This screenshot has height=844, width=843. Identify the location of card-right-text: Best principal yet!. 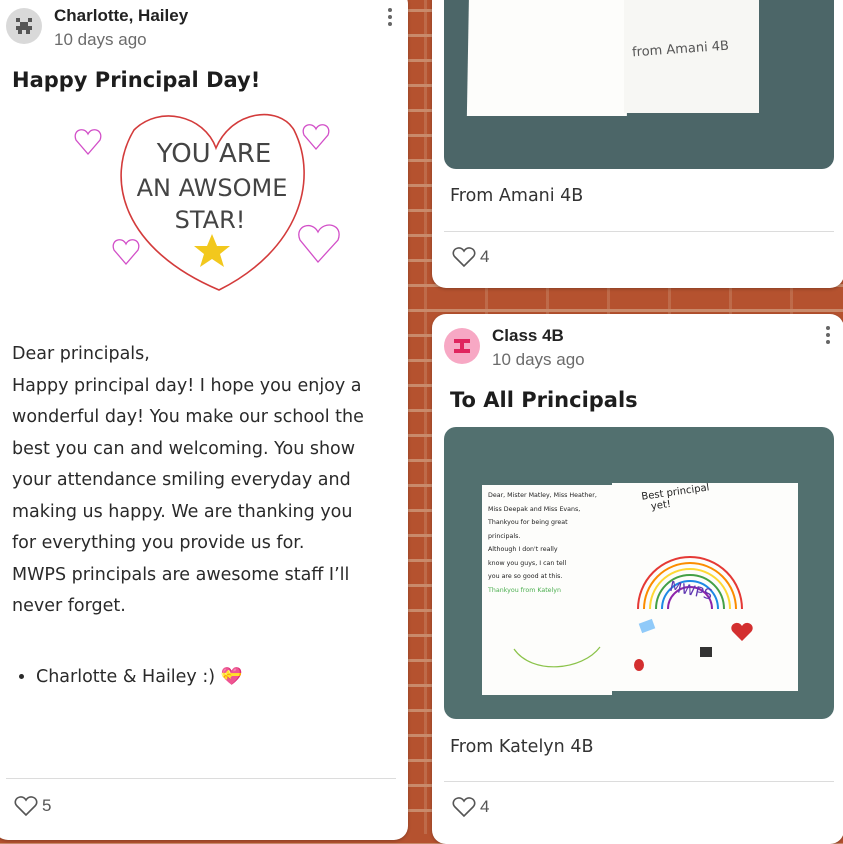
(676, 497).